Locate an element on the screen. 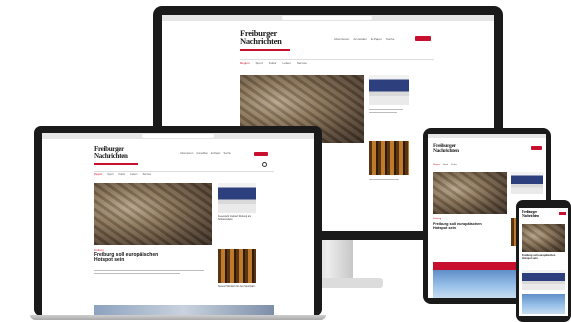  bottom-image-blue is located at coordinates (543, 304).